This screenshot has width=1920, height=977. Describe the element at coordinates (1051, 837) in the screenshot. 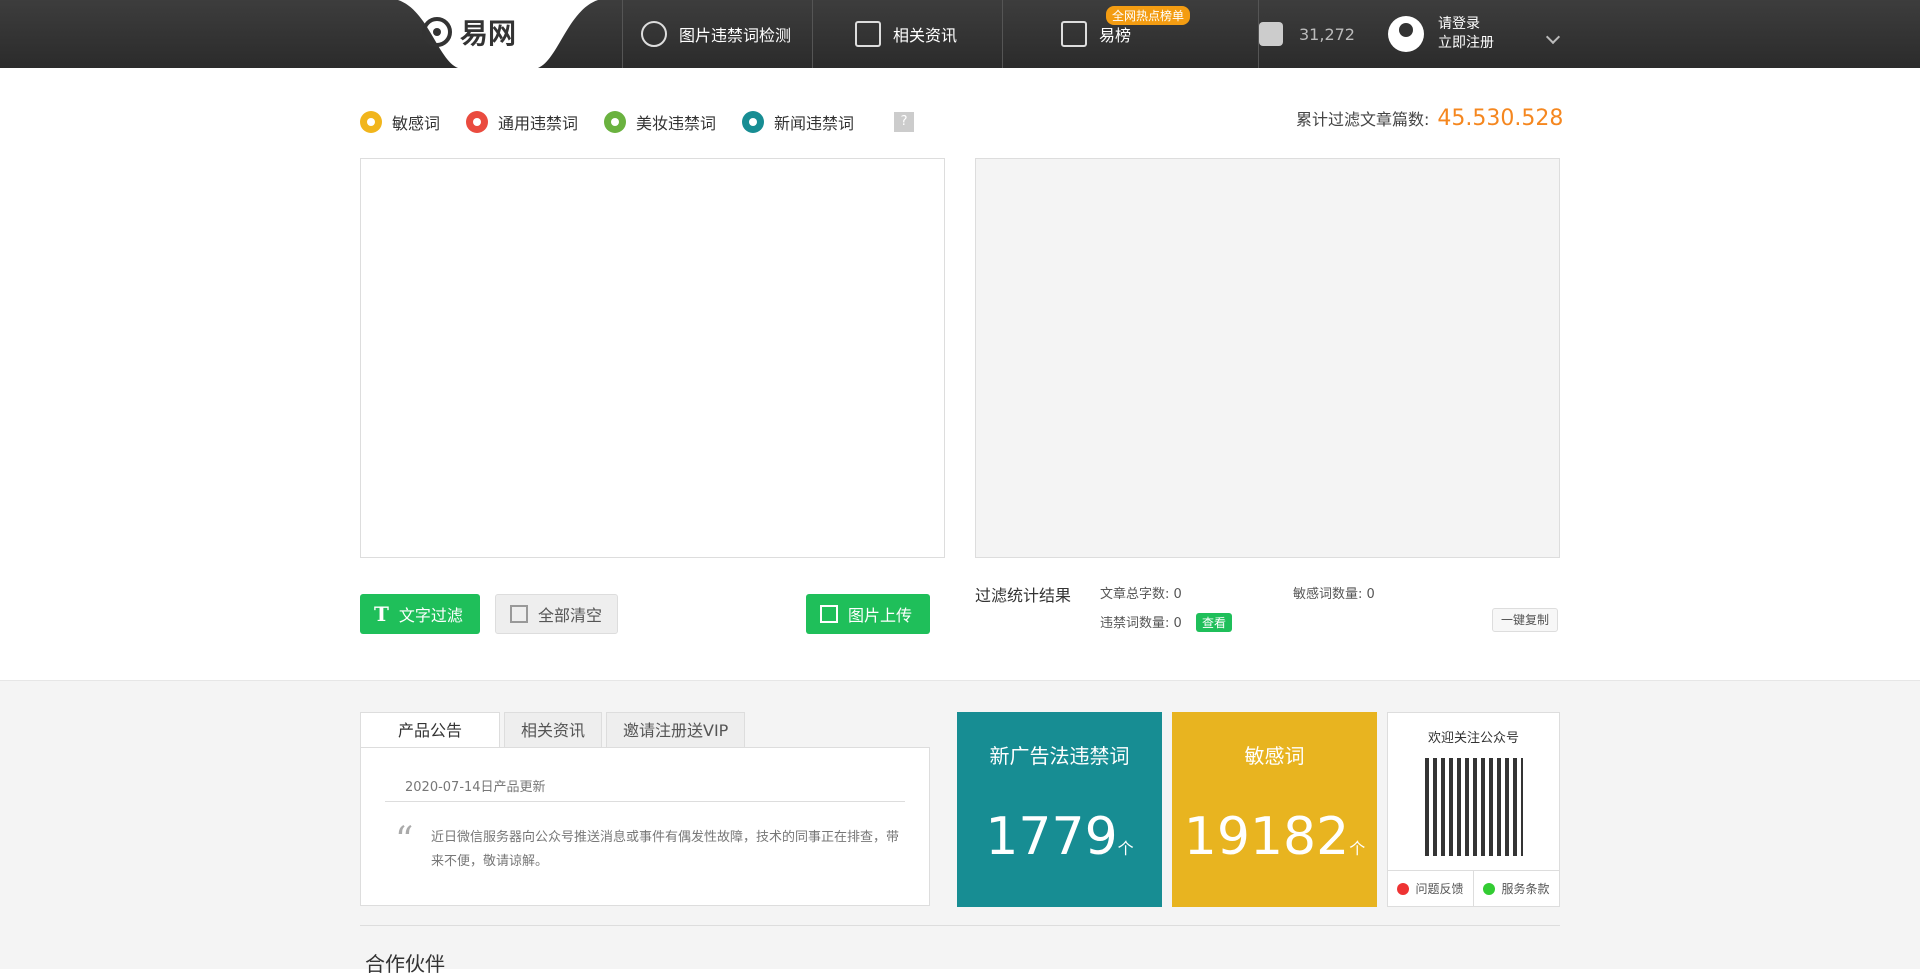

I see `card-number: 1779` at that location.